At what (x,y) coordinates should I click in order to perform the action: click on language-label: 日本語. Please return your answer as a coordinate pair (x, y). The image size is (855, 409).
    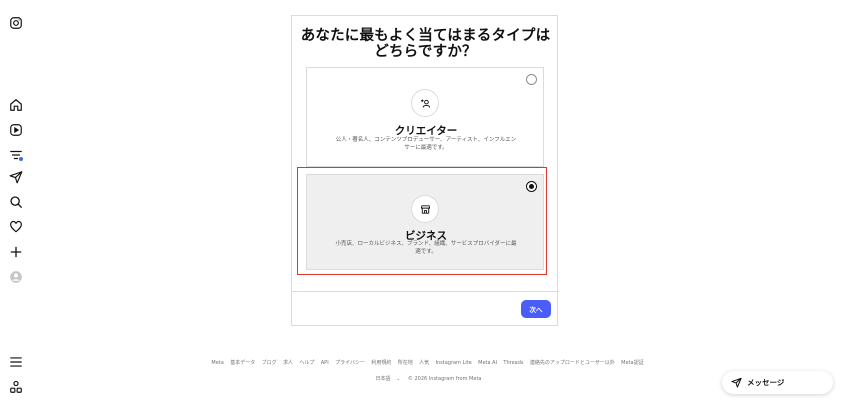
    Looking at the image, I should click on (383, 379).